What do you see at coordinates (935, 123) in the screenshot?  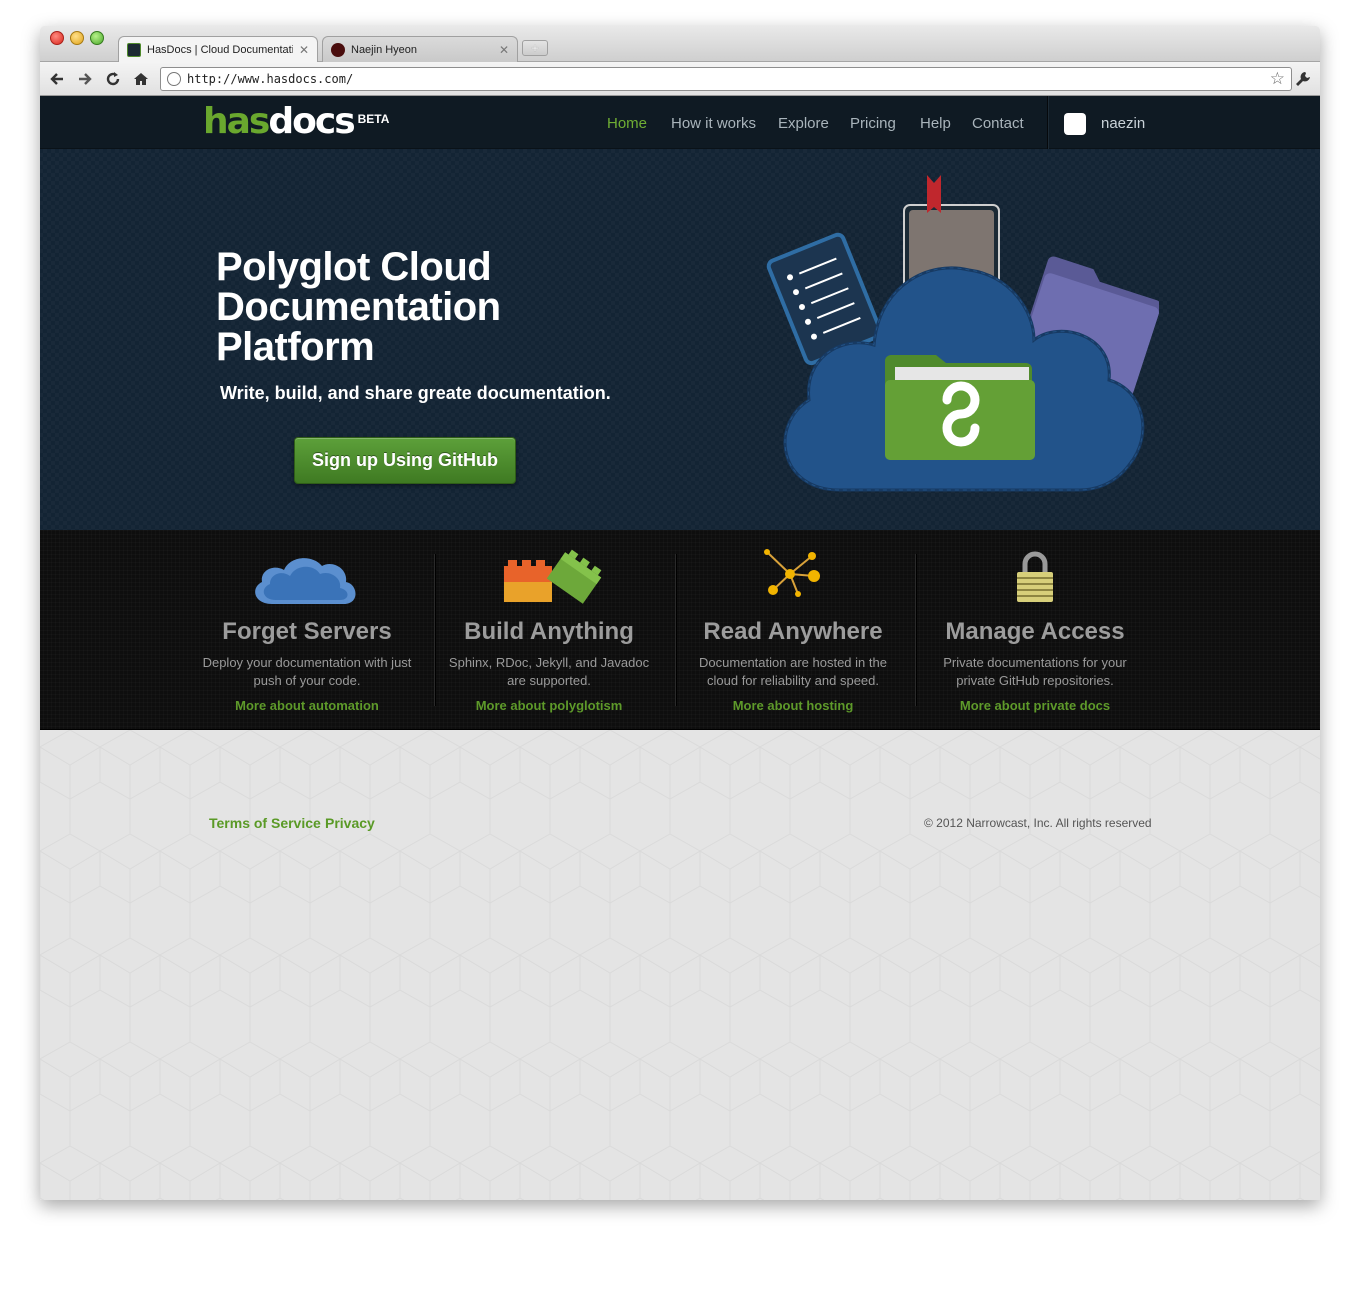 I see `nav-help: Help` at bounding box center [935, 123].